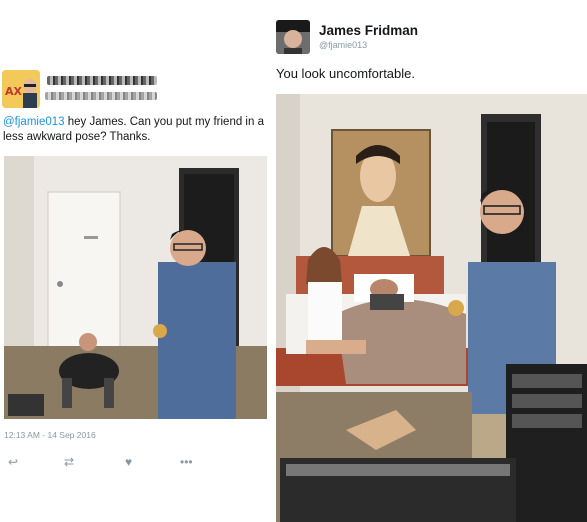 This screenshot has height=522, width=587. What do you see at coordinates (34, 122) in the screenshot?
I see `mention-link: @fjamie013` at bounding box center [34, 122].